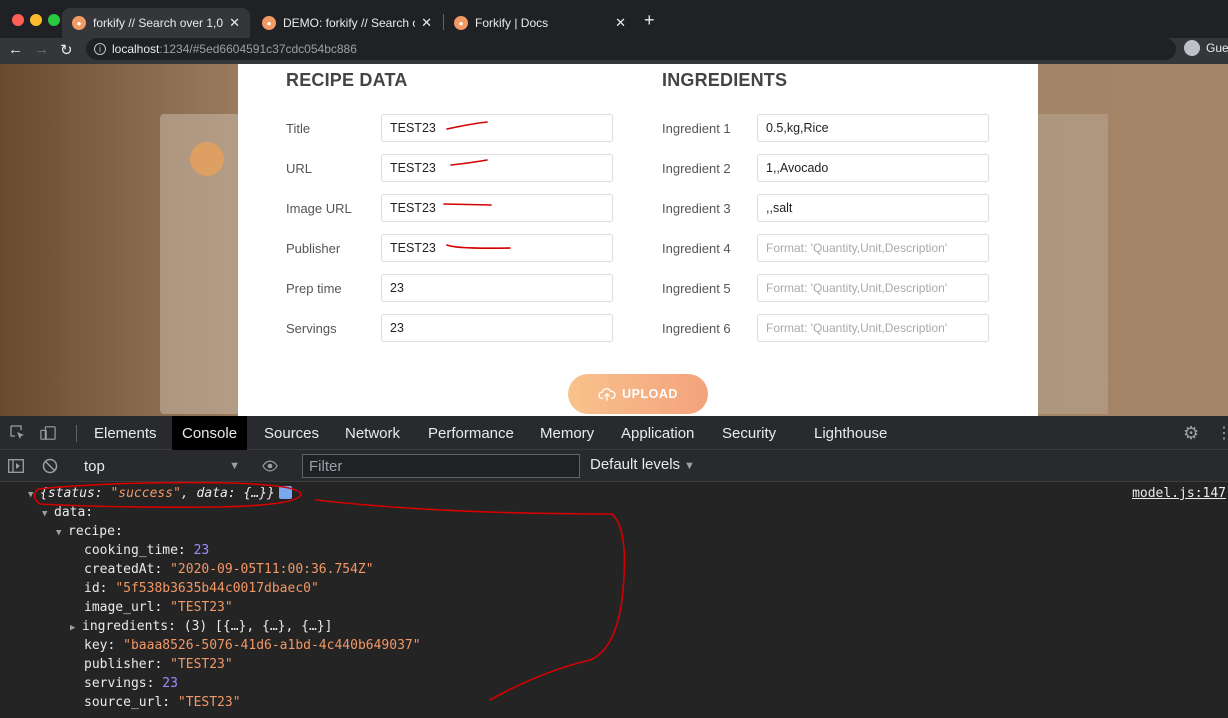 The width and height of the screenshot is (1228, 718). What do you see at coordinates (160, 466) in the screenshot?
I see `javascript-context-select: top ▼` at bounding box center [160, 466].